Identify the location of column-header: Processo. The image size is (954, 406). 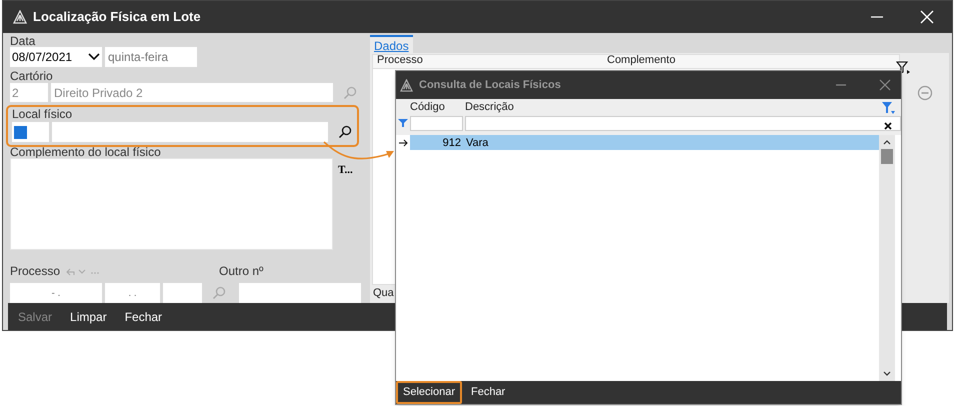
(400, 60).